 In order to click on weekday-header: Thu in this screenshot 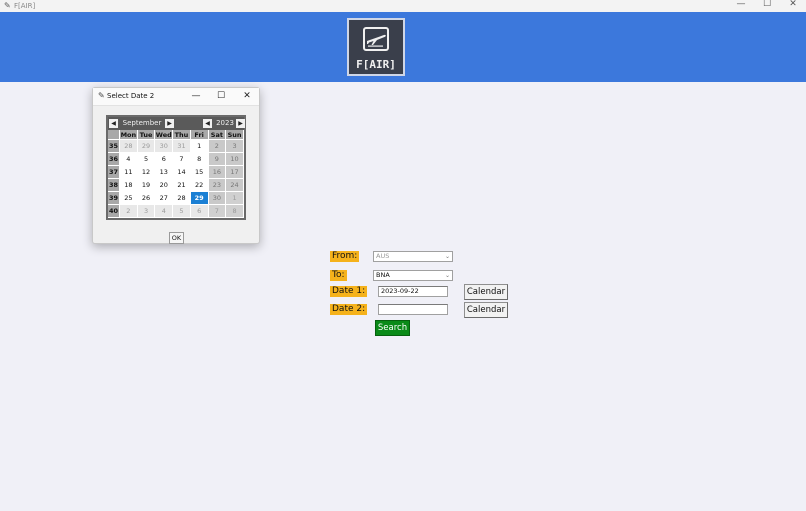, I will do `click(182, 135)`.